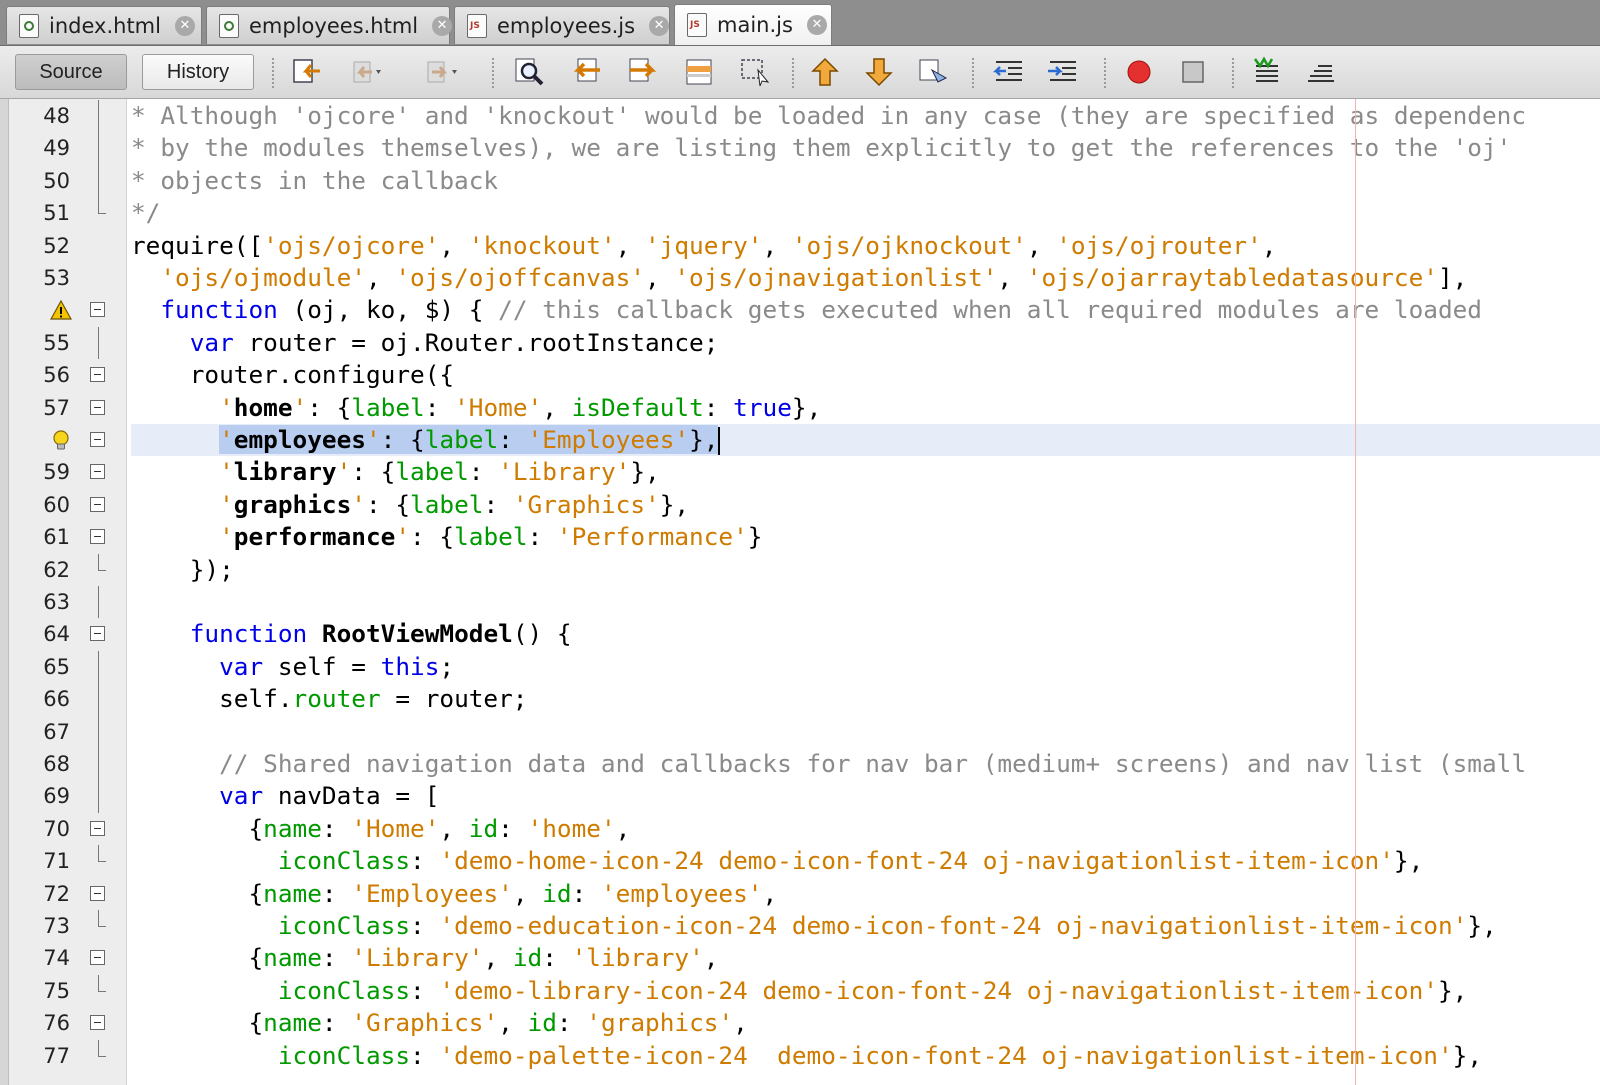 The height and width of the screenshot is (1085, 1600). What do you see at coordinates (800, 440) in the screenshot?
I see `code-line: 'employees': {label: 'Employees'},` at bounding box center [800, 440].